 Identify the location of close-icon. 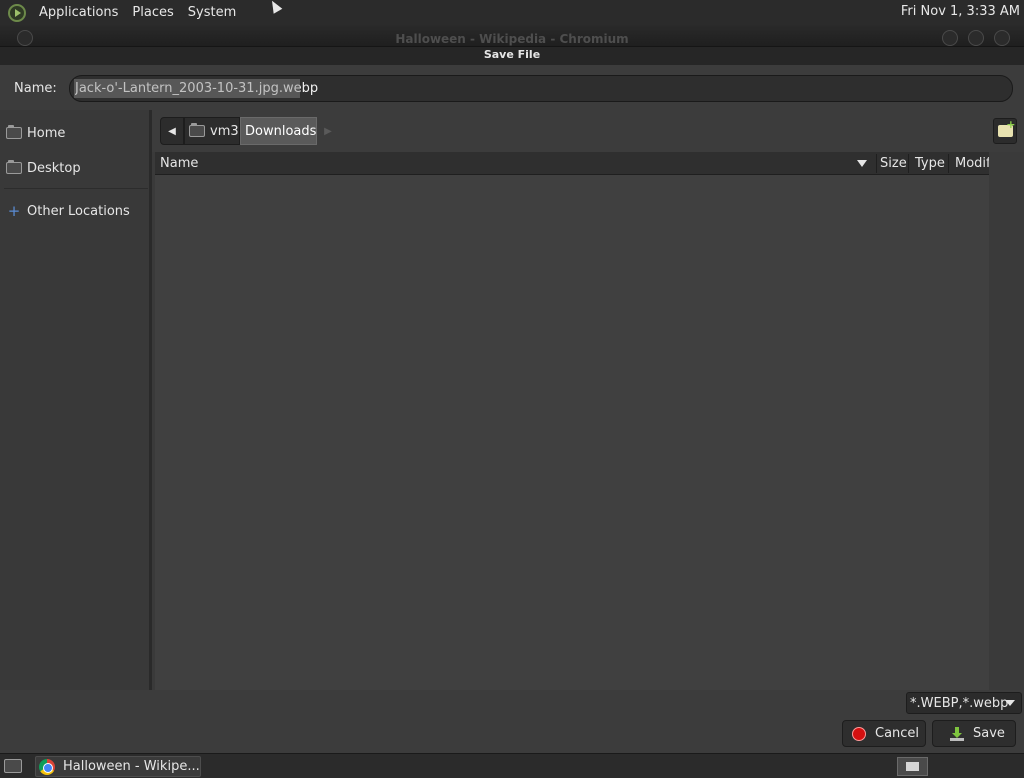
(1002, 38).